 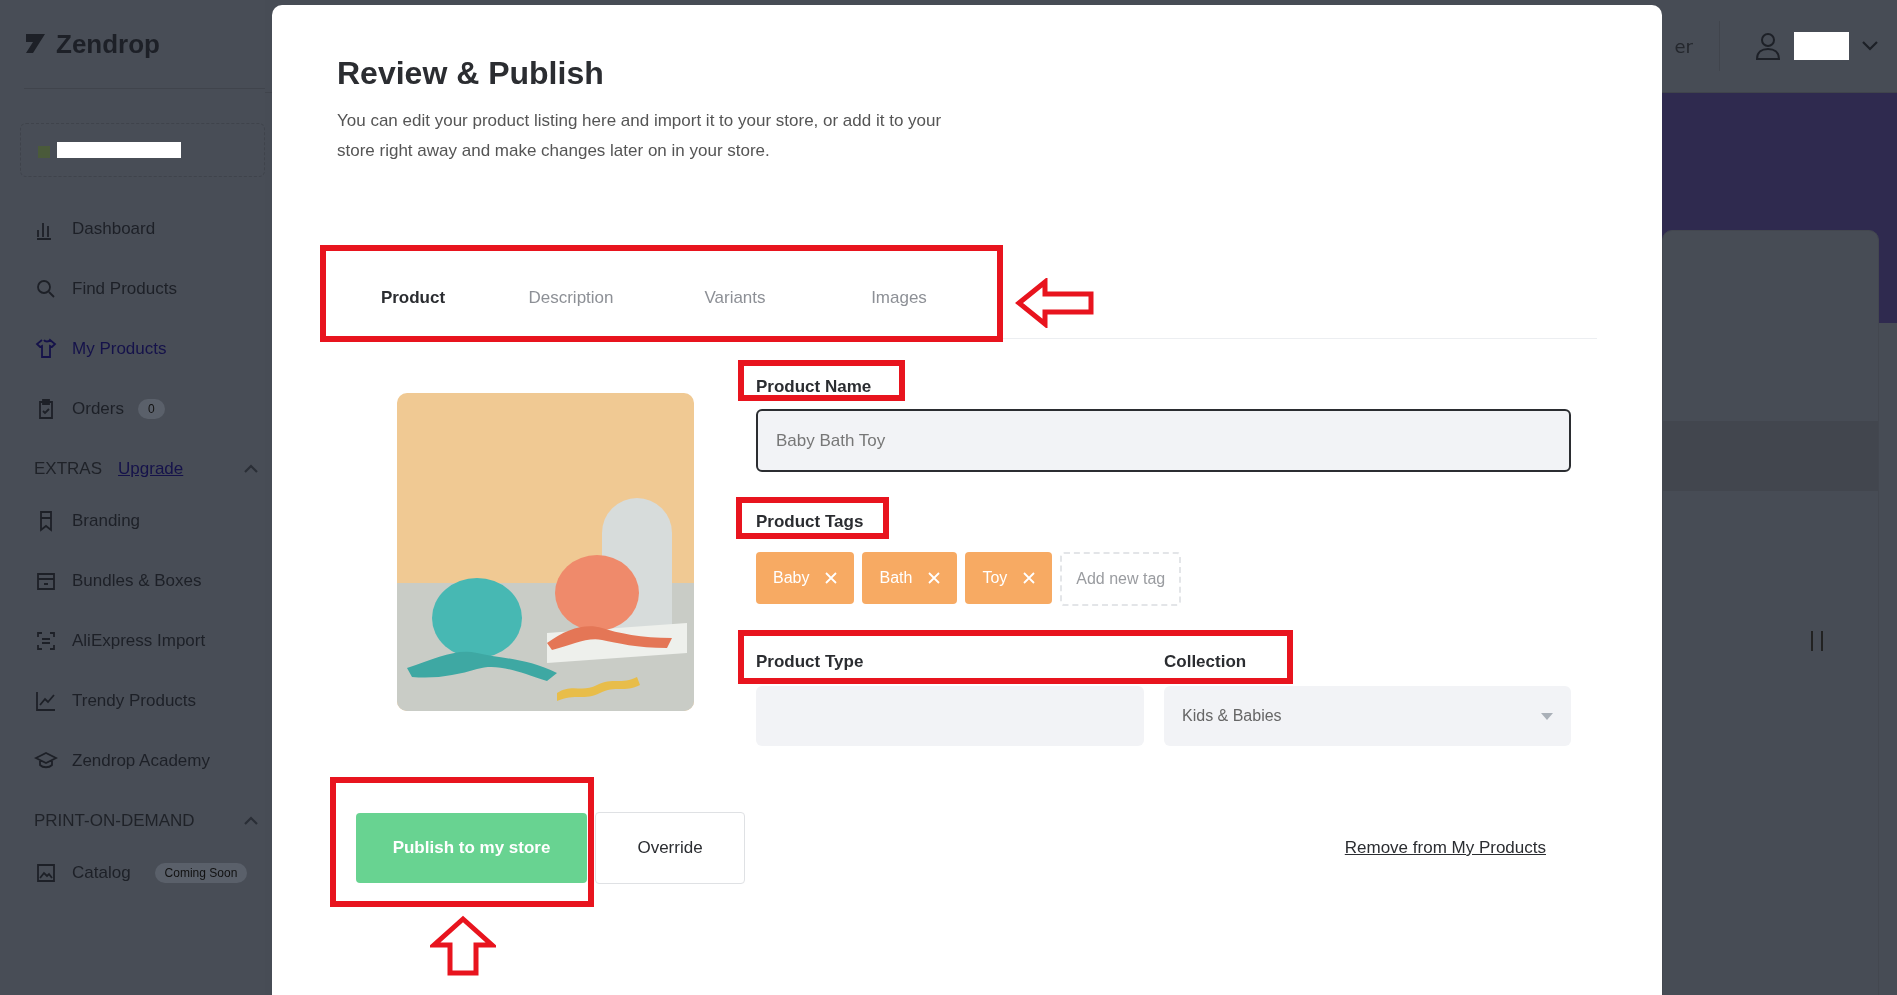 What do you see at coordinates (471, 73) in the screenshot?
I see `modal-title: Review & Publish` at bounding box center [471, 73].